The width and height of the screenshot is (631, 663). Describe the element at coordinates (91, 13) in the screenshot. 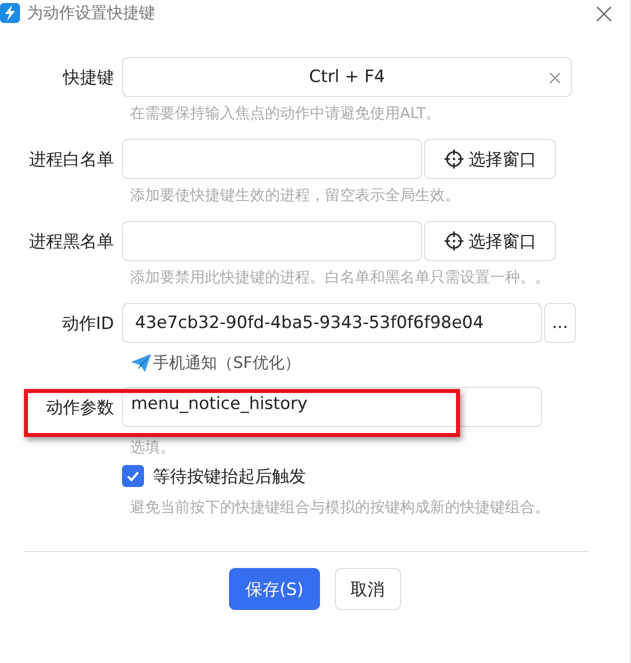

I see `window-title: 为动作设置快捷键` at that location.